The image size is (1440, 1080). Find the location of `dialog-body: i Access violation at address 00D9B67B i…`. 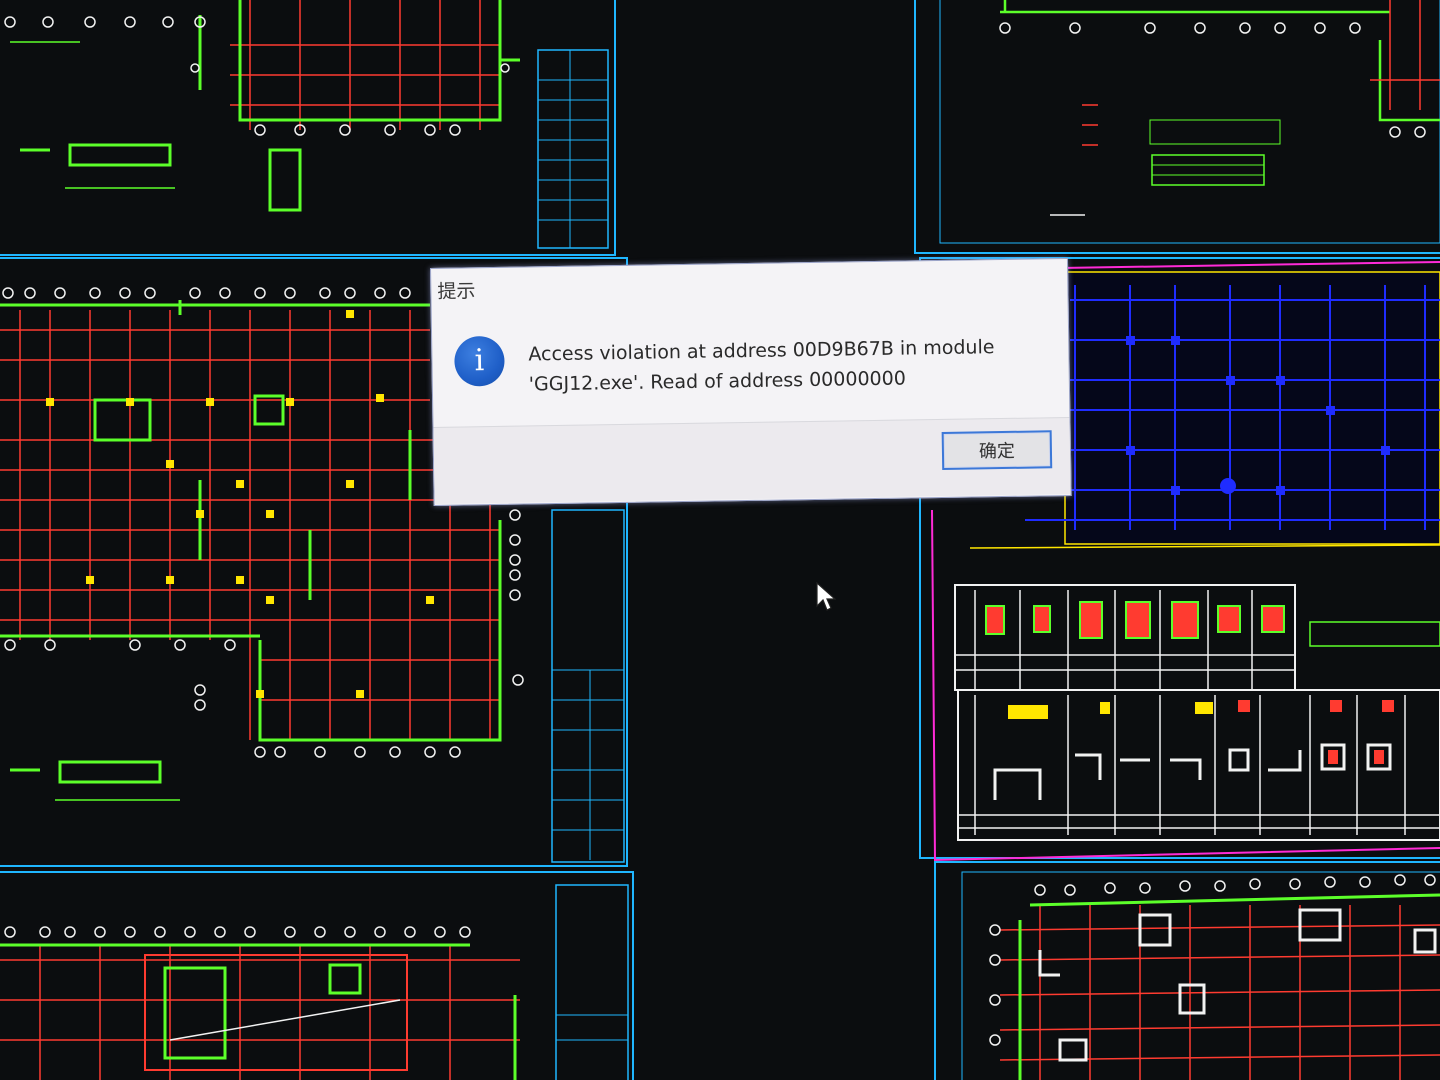

dialog-body: i Access violation at address 00D9B67B i… is located at coordinates (751, 364).